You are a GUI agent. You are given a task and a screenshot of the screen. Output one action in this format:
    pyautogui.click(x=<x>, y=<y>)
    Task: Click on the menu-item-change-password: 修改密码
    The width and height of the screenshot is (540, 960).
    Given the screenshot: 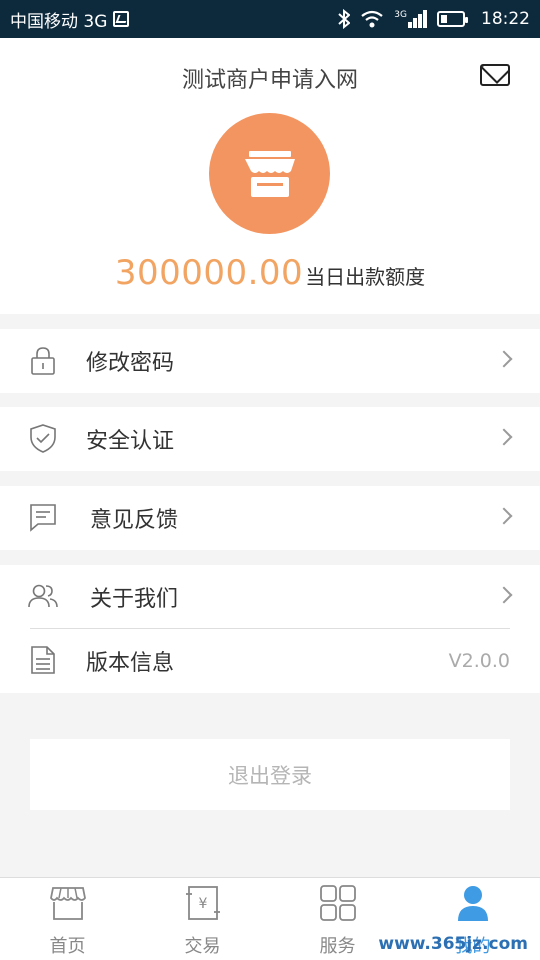 What is the action you would take?
    pyautogui.click(x=270, y=361)
    